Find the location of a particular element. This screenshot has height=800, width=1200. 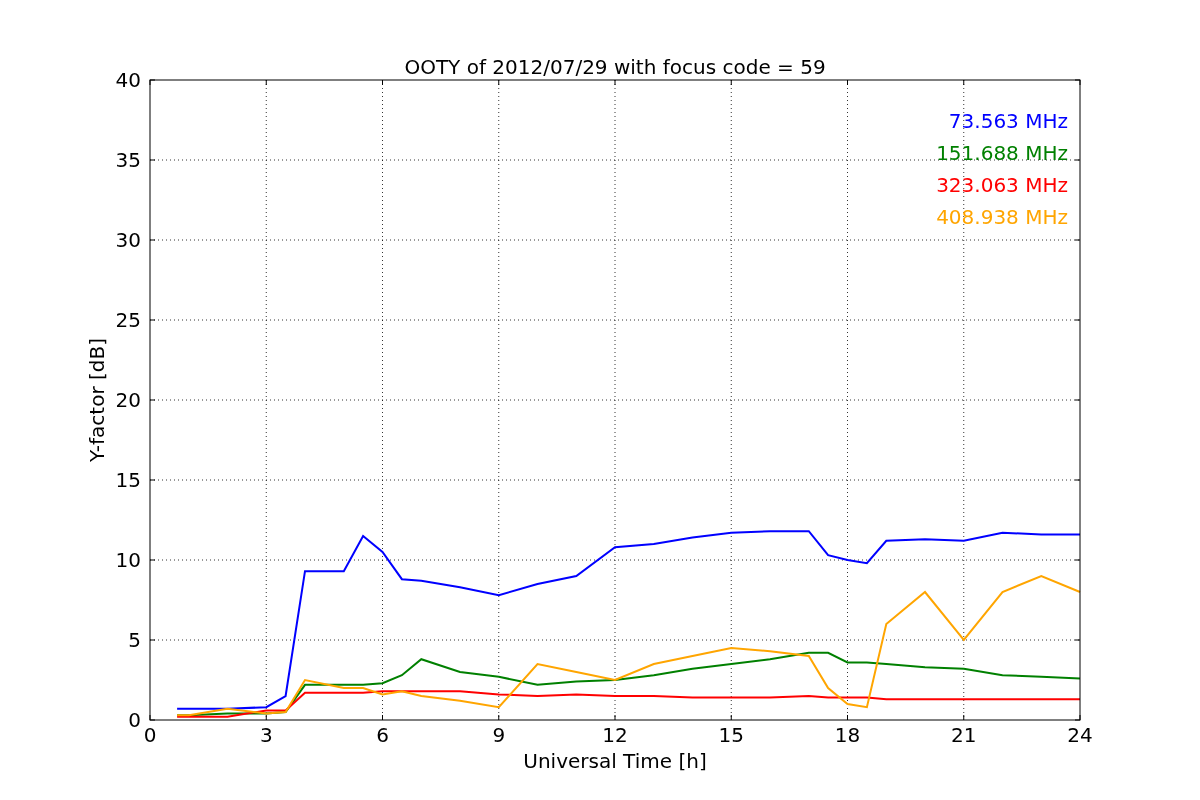

legend-label: 73.563 MHz is located at coordinates (1008, 121).